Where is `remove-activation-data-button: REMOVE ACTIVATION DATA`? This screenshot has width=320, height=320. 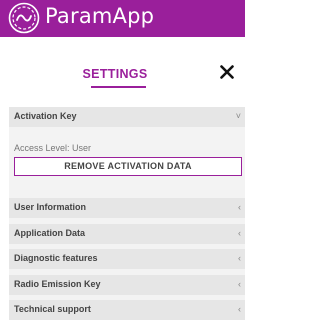
remove-activation-data-button: REMOVE ACTIVATION DATA is located at coordinates (128, 166).